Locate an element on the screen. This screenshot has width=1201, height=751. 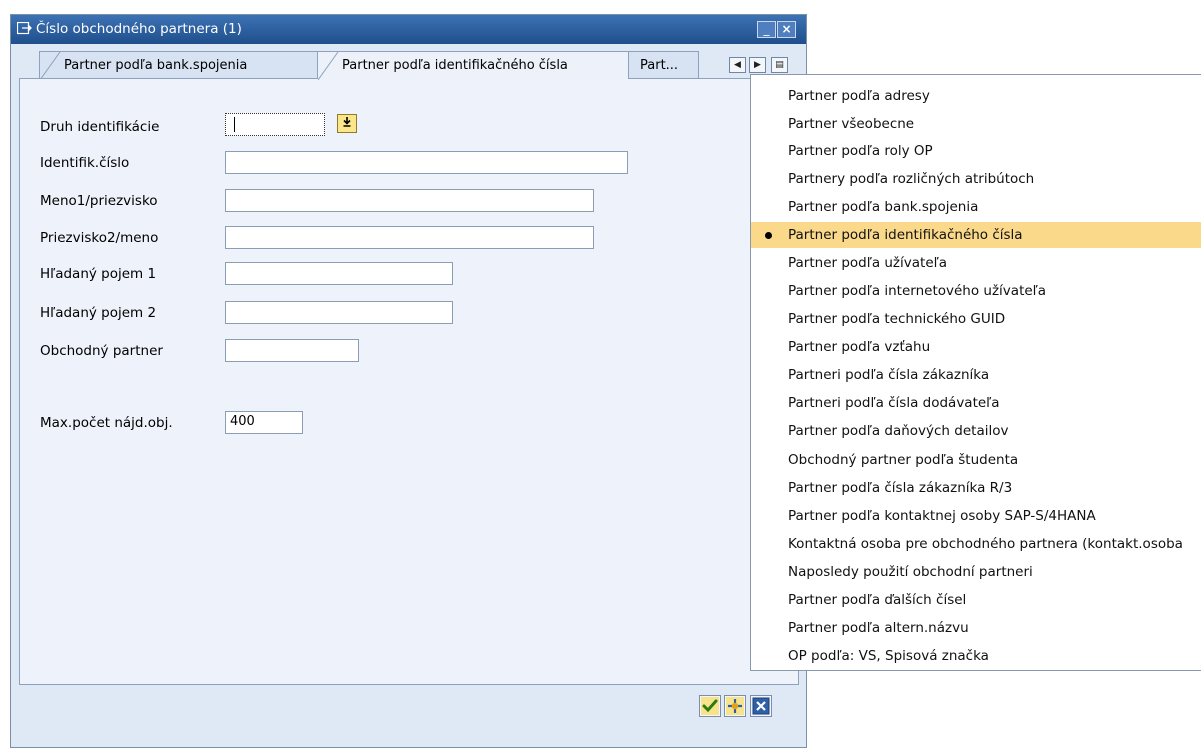
dropdown-item: Naposledy použití obchodní partneri is located at coordinates (976, 572).